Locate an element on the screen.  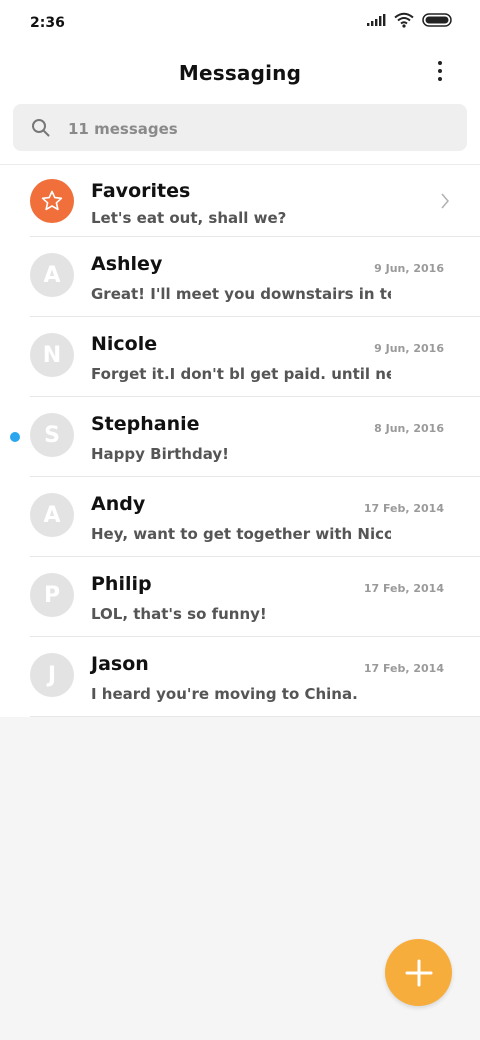
search-input: 11 messages is located at coordinates (123, 129).